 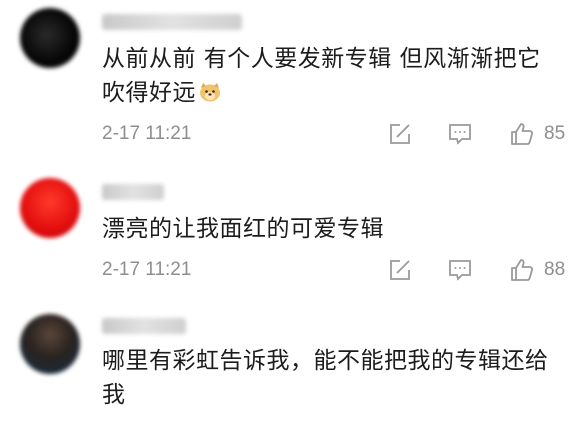 I want to click on comment-text-line: 吹得好远, so click(x=337, y=93).